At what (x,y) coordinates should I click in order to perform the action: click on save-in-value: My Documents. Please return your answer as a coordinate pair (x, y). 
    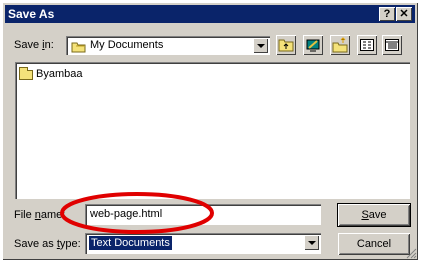
    Looking at the image, I should click on (127, 45).